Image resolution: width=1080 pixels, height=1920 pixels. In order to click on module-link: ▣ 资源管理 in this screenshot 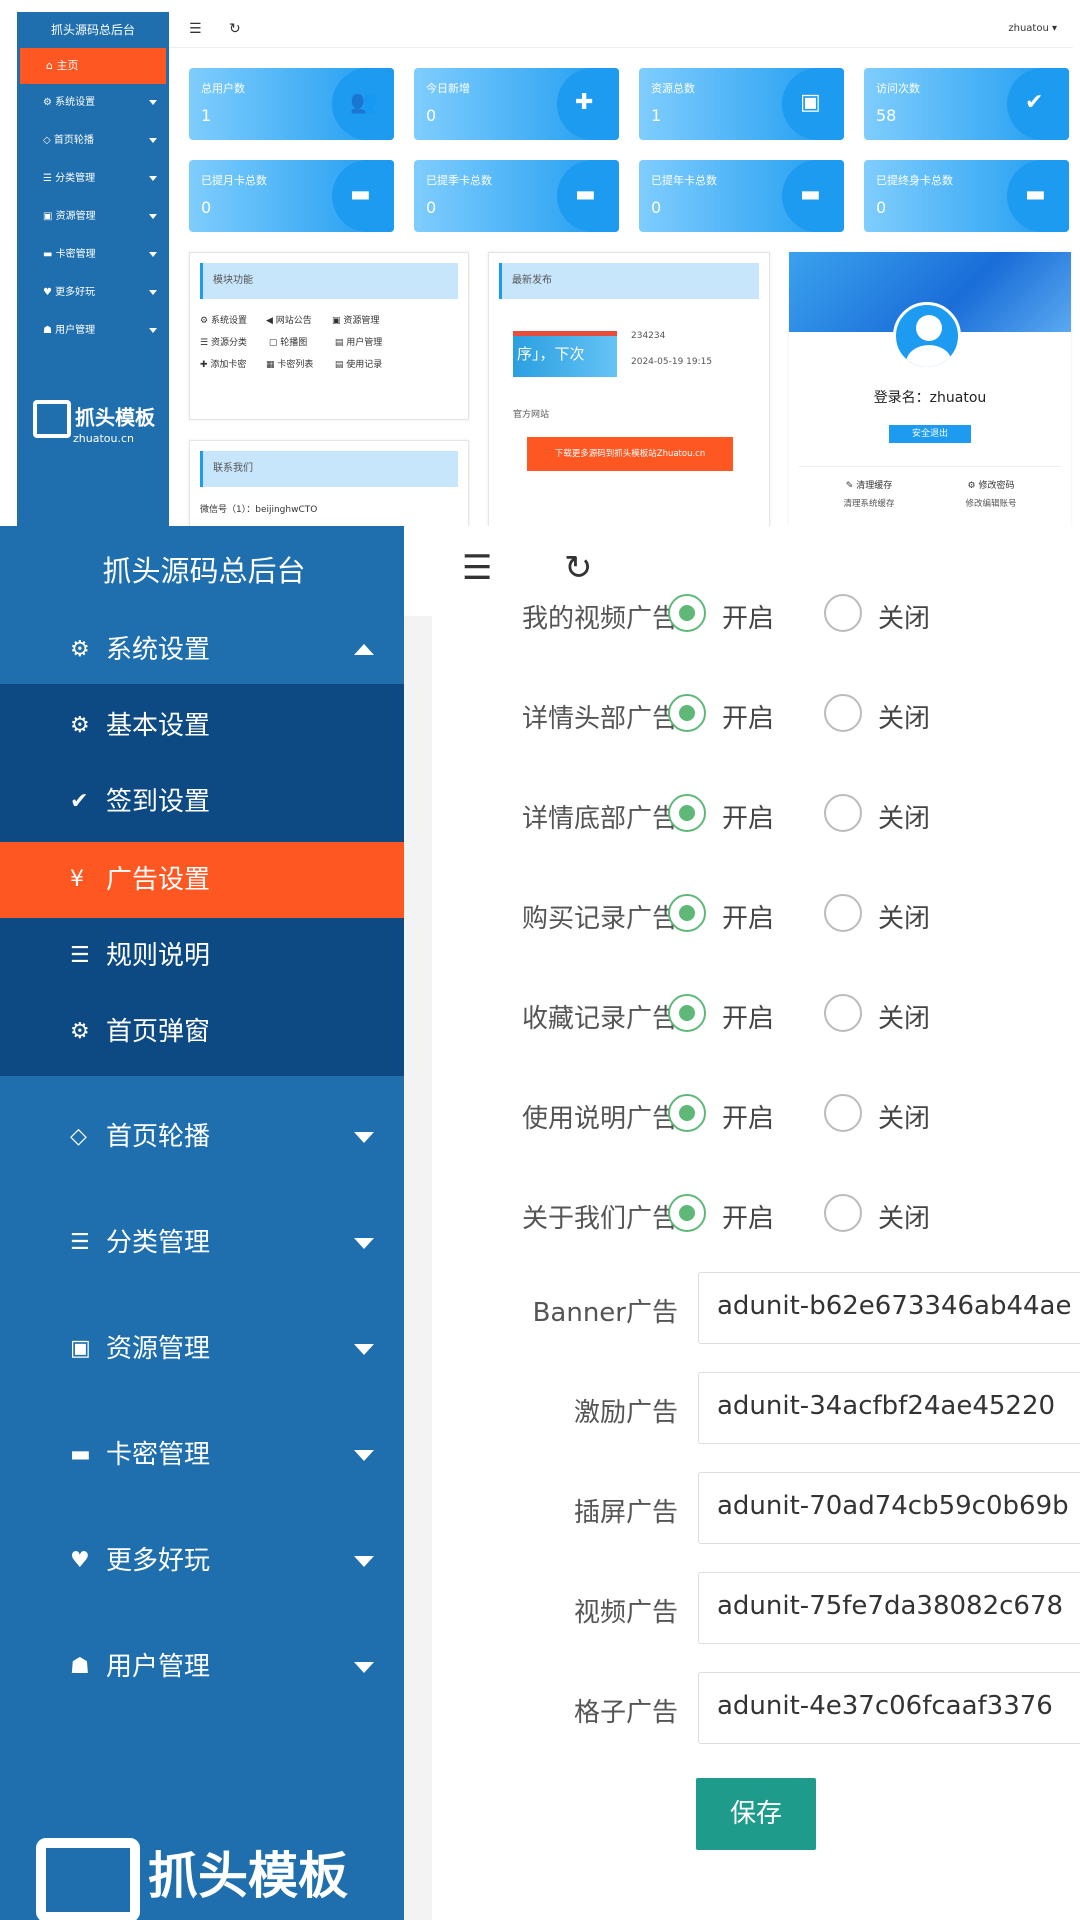, I will do `click(365, 319)`.